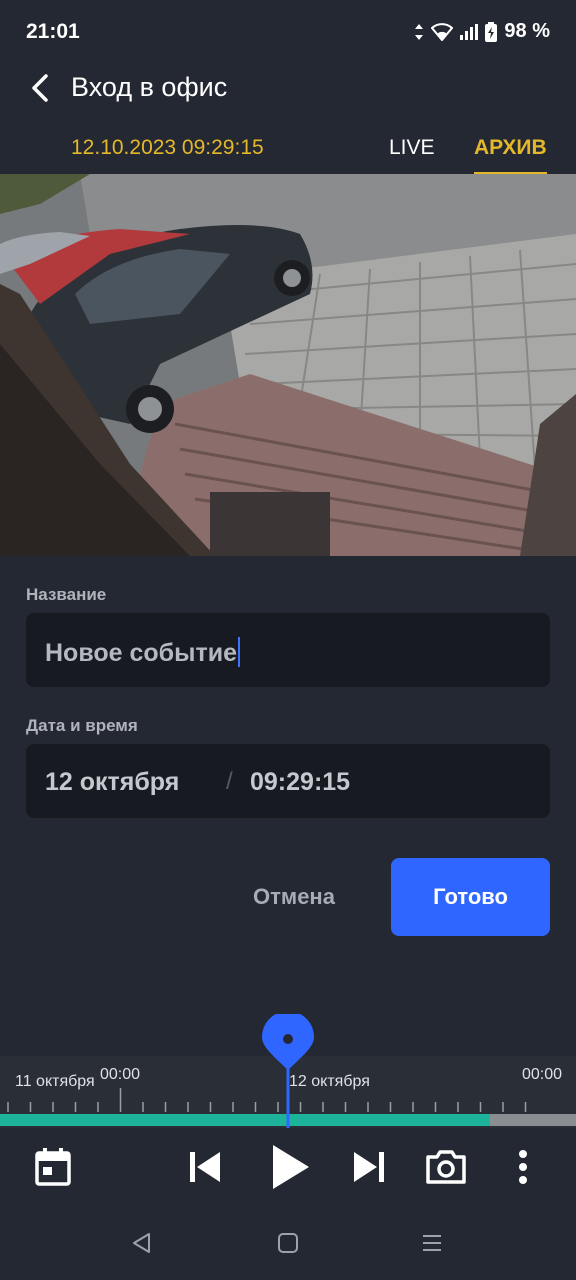 This screenshot has width=576, height=1280. I want to click on app-header: Вход в офис, so click(288, 89).